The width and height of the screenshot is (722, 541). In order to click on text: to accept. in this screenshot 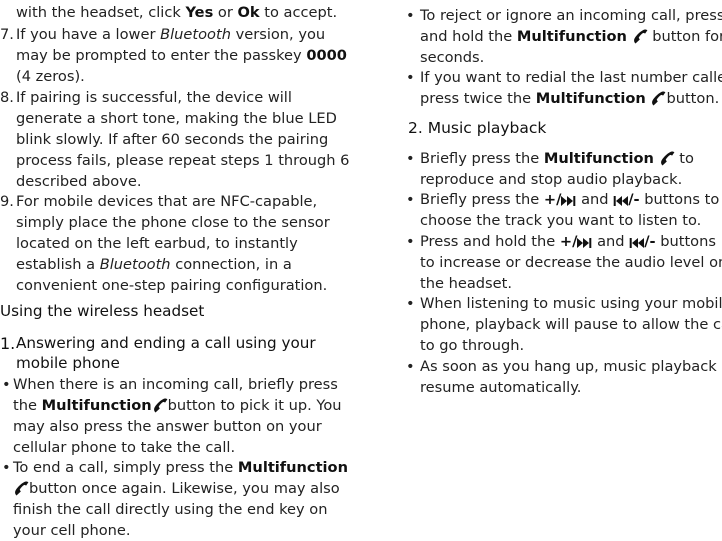, I will do `click(298, 12)`.